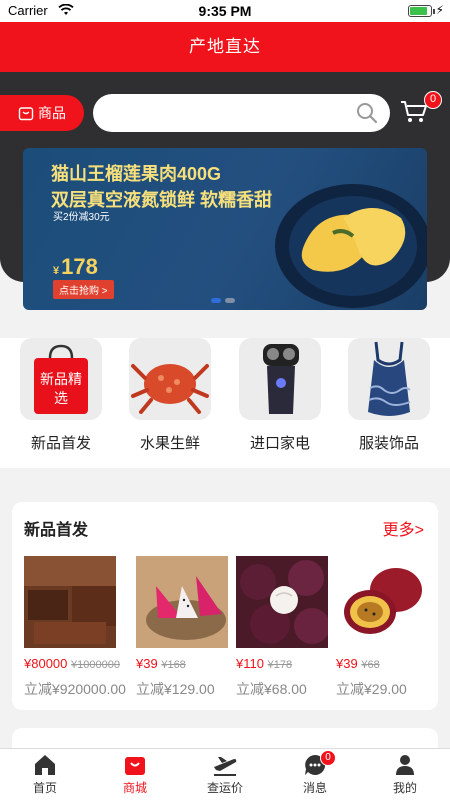 The width and height of the screenshot is (450, 800). Describe the element at coordinates (271, 689) in the screenshot. I see `discount-amount: 立减¥68.00` at that location.